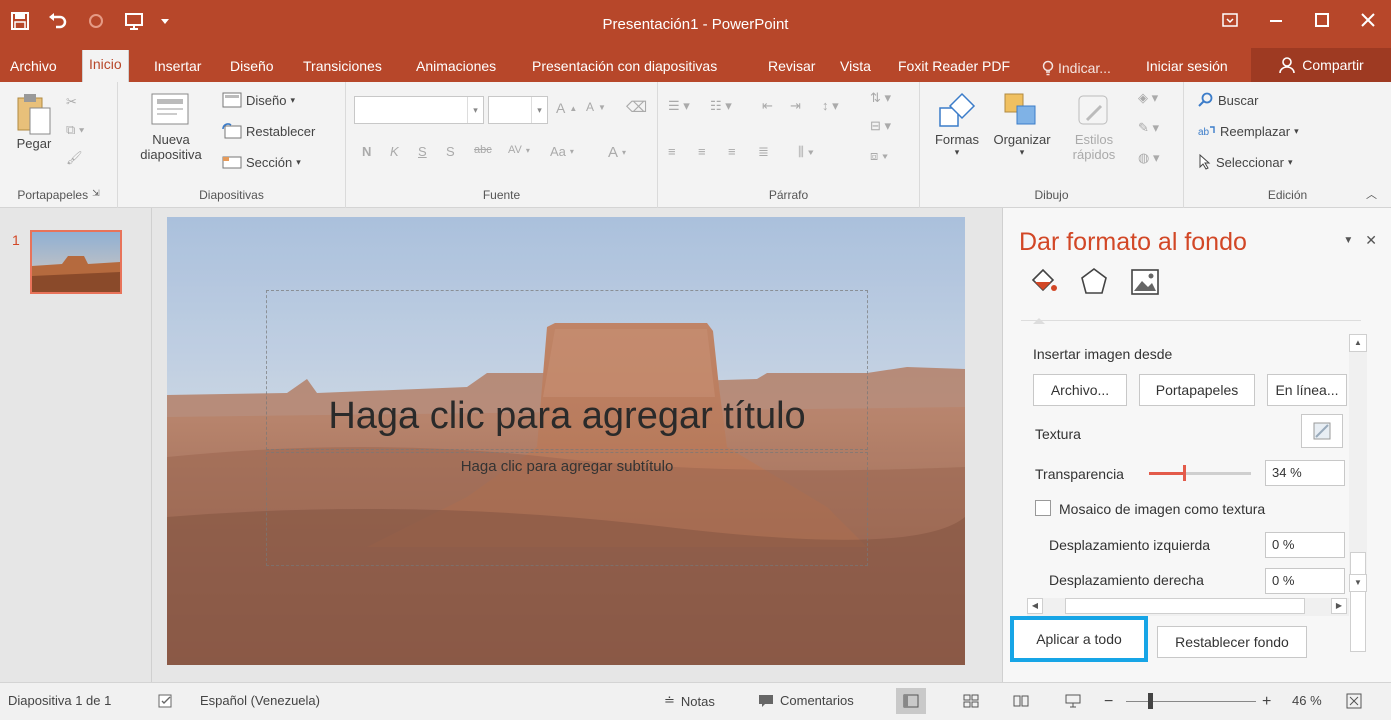 The image size is (1391, 720). Describe the element at coordinates (767, 106) in the screenshot. I see `decrease-indent-icon: ⇤` at that location.